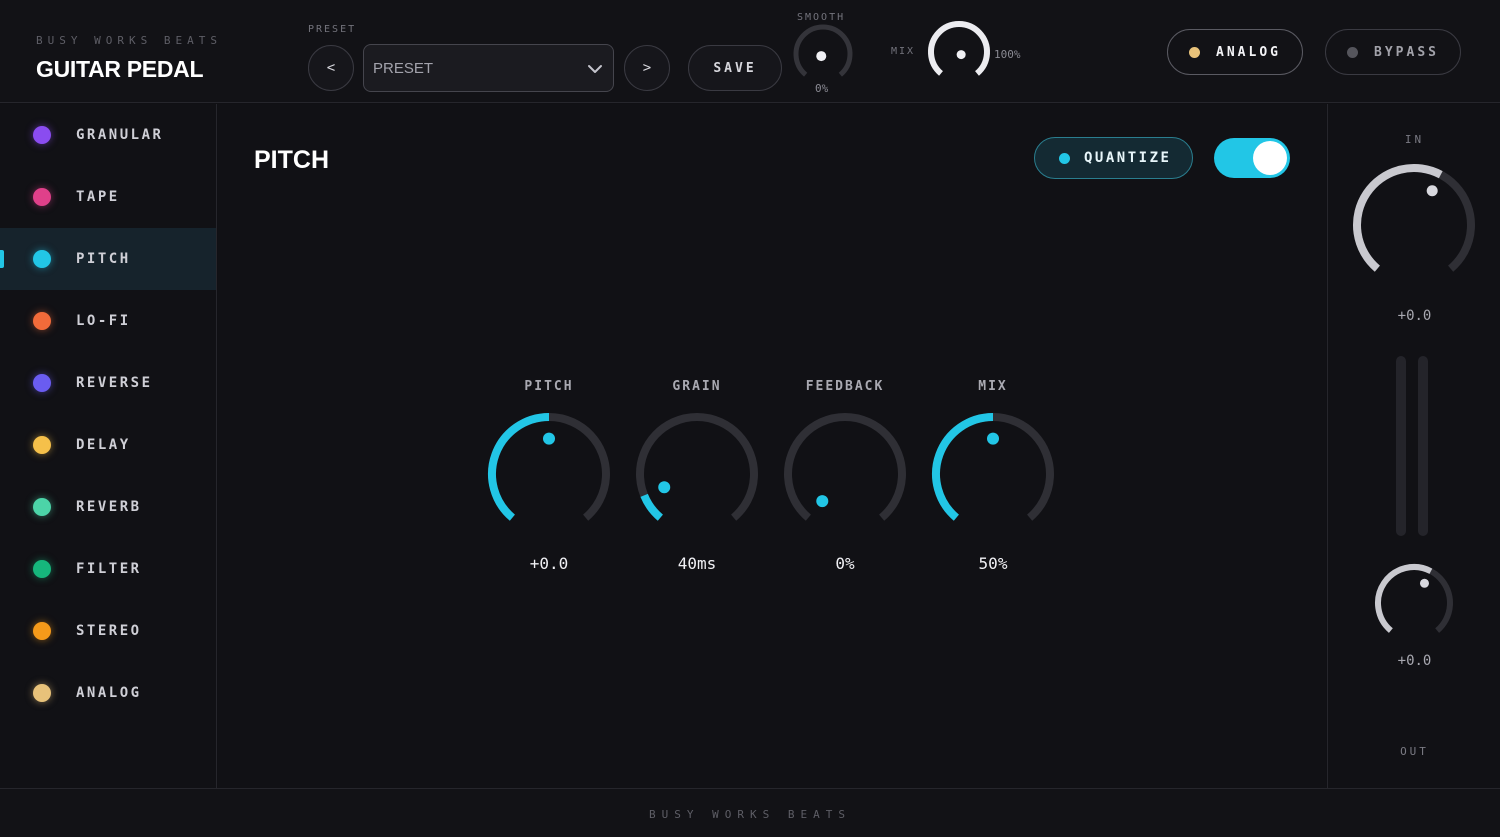 The width and height of the screenshot is (1500, 837). I want to click on pitch-knob, so click(549, 469).